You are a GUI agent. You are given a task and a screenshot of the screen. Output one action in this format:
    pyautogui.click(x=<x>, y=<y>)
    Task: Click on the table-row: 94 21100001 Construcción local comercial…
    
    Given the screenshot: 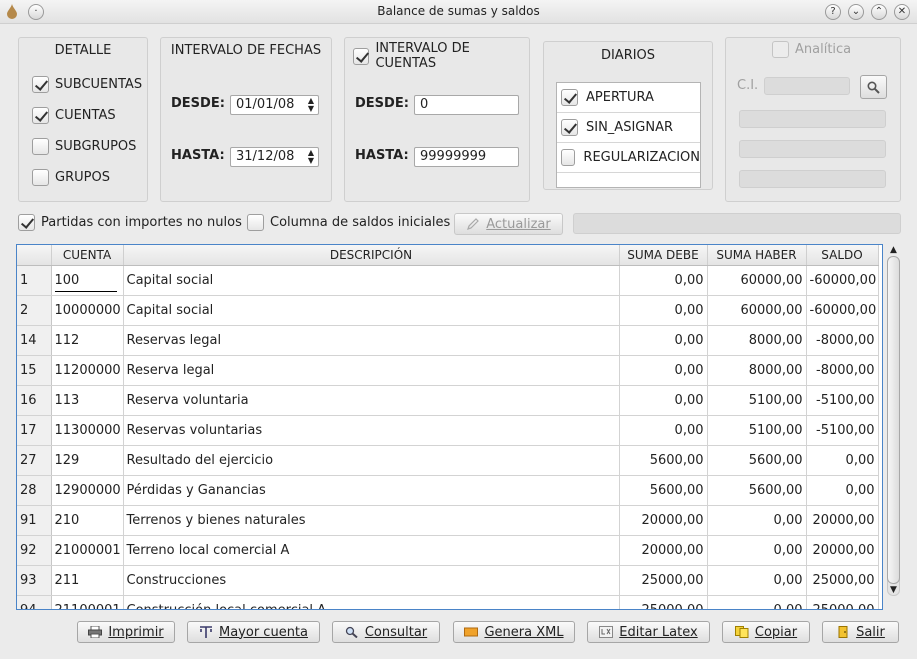 What is the action you would take?
    pyautogui.click(x=448, y=602)
    